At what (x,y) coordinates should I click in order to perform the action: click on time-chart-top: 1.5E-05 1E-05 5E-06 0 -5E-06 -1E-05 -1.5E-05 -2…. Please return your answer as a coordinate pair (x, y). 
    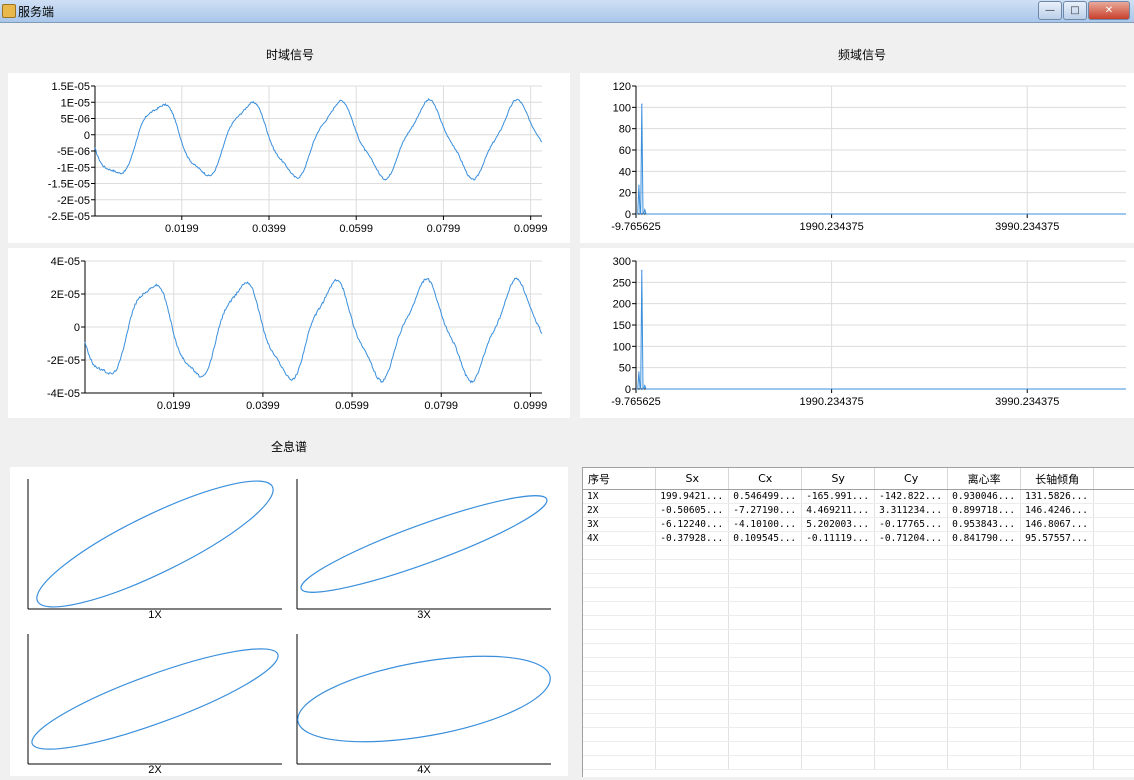
    Looking at the image, I should click on (289, 158).